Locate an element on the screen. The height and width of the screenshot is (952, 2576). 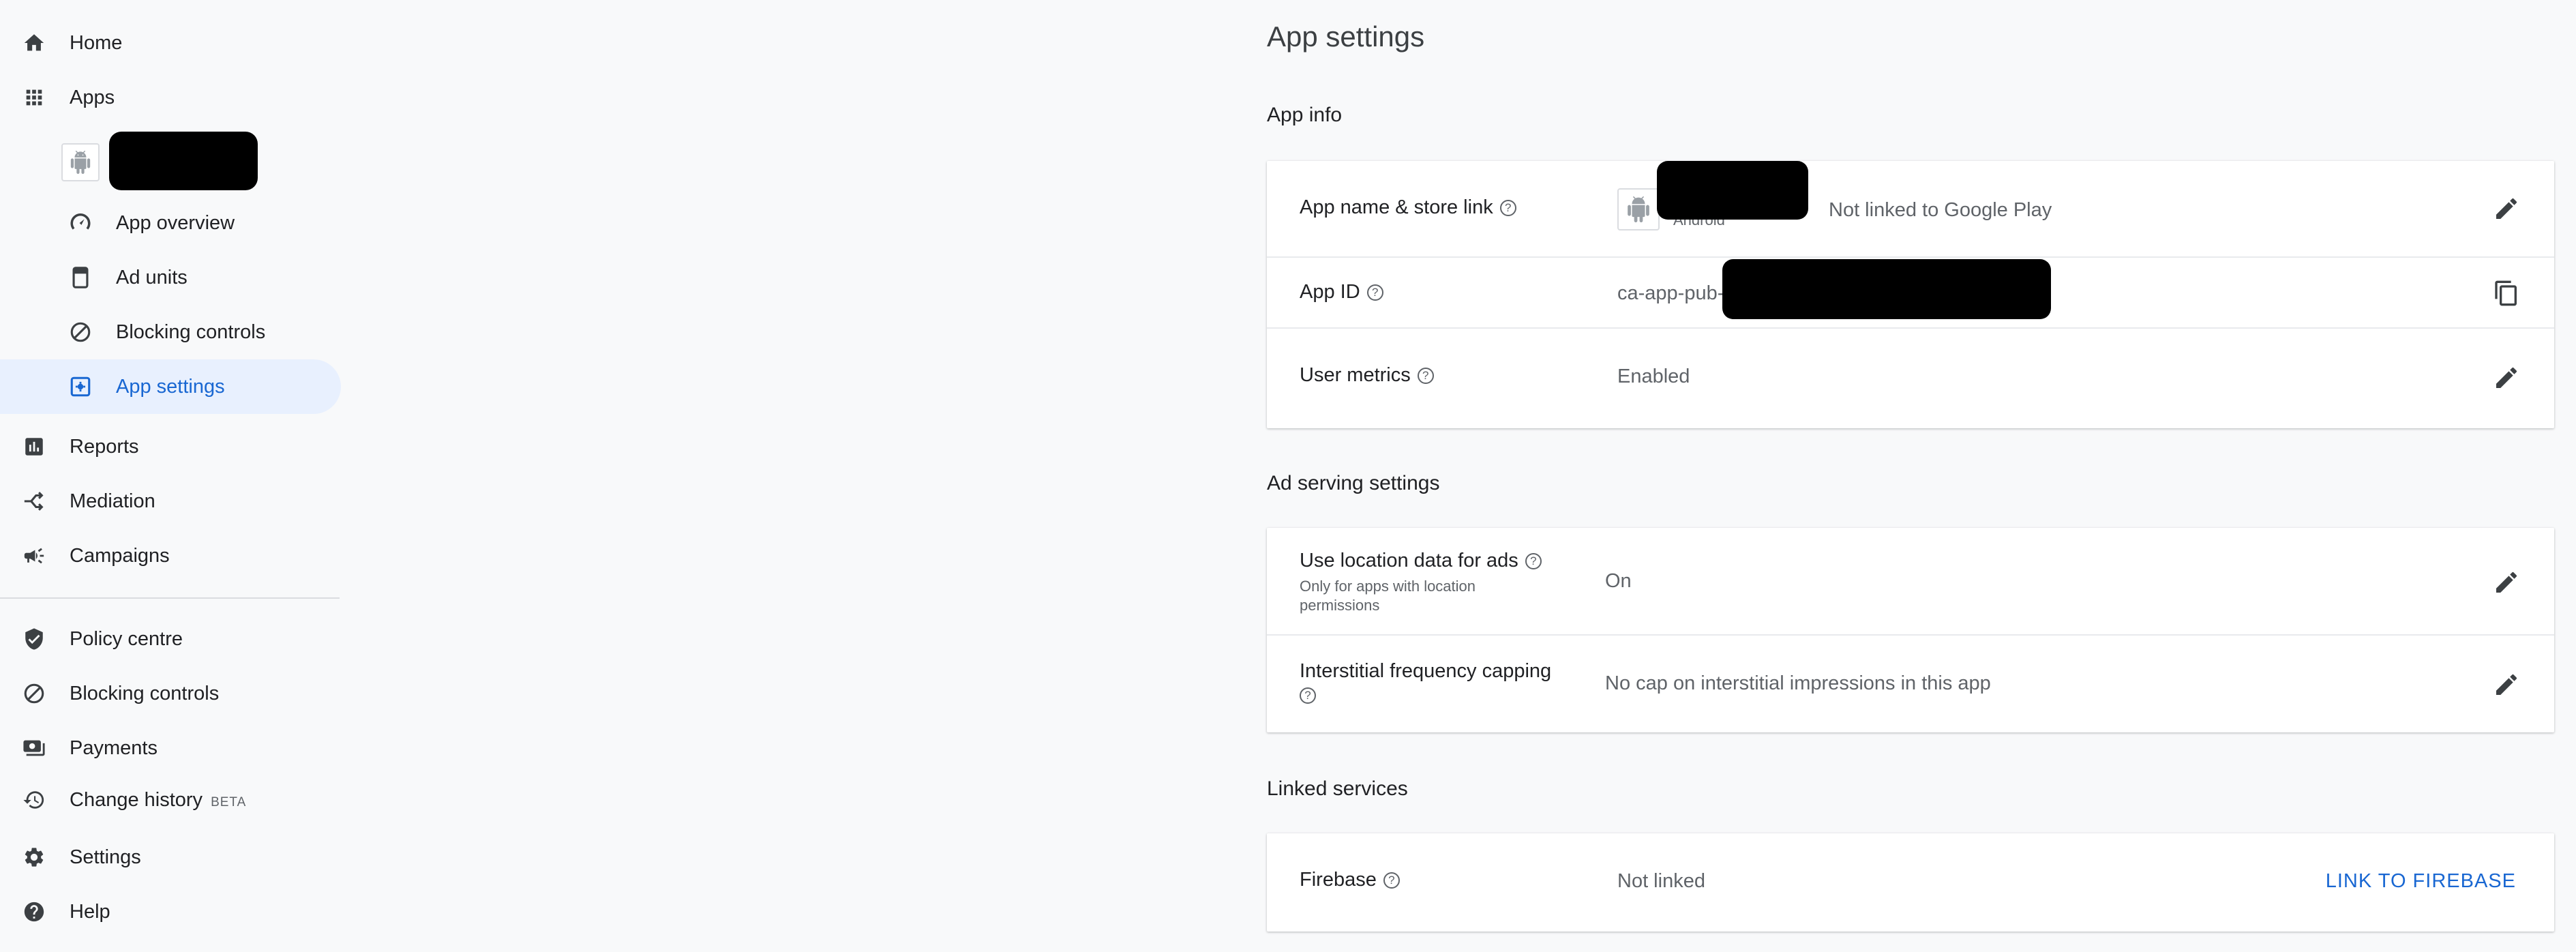
sidebar-item-app-overview: App overview is located at coordinates (170, 223).